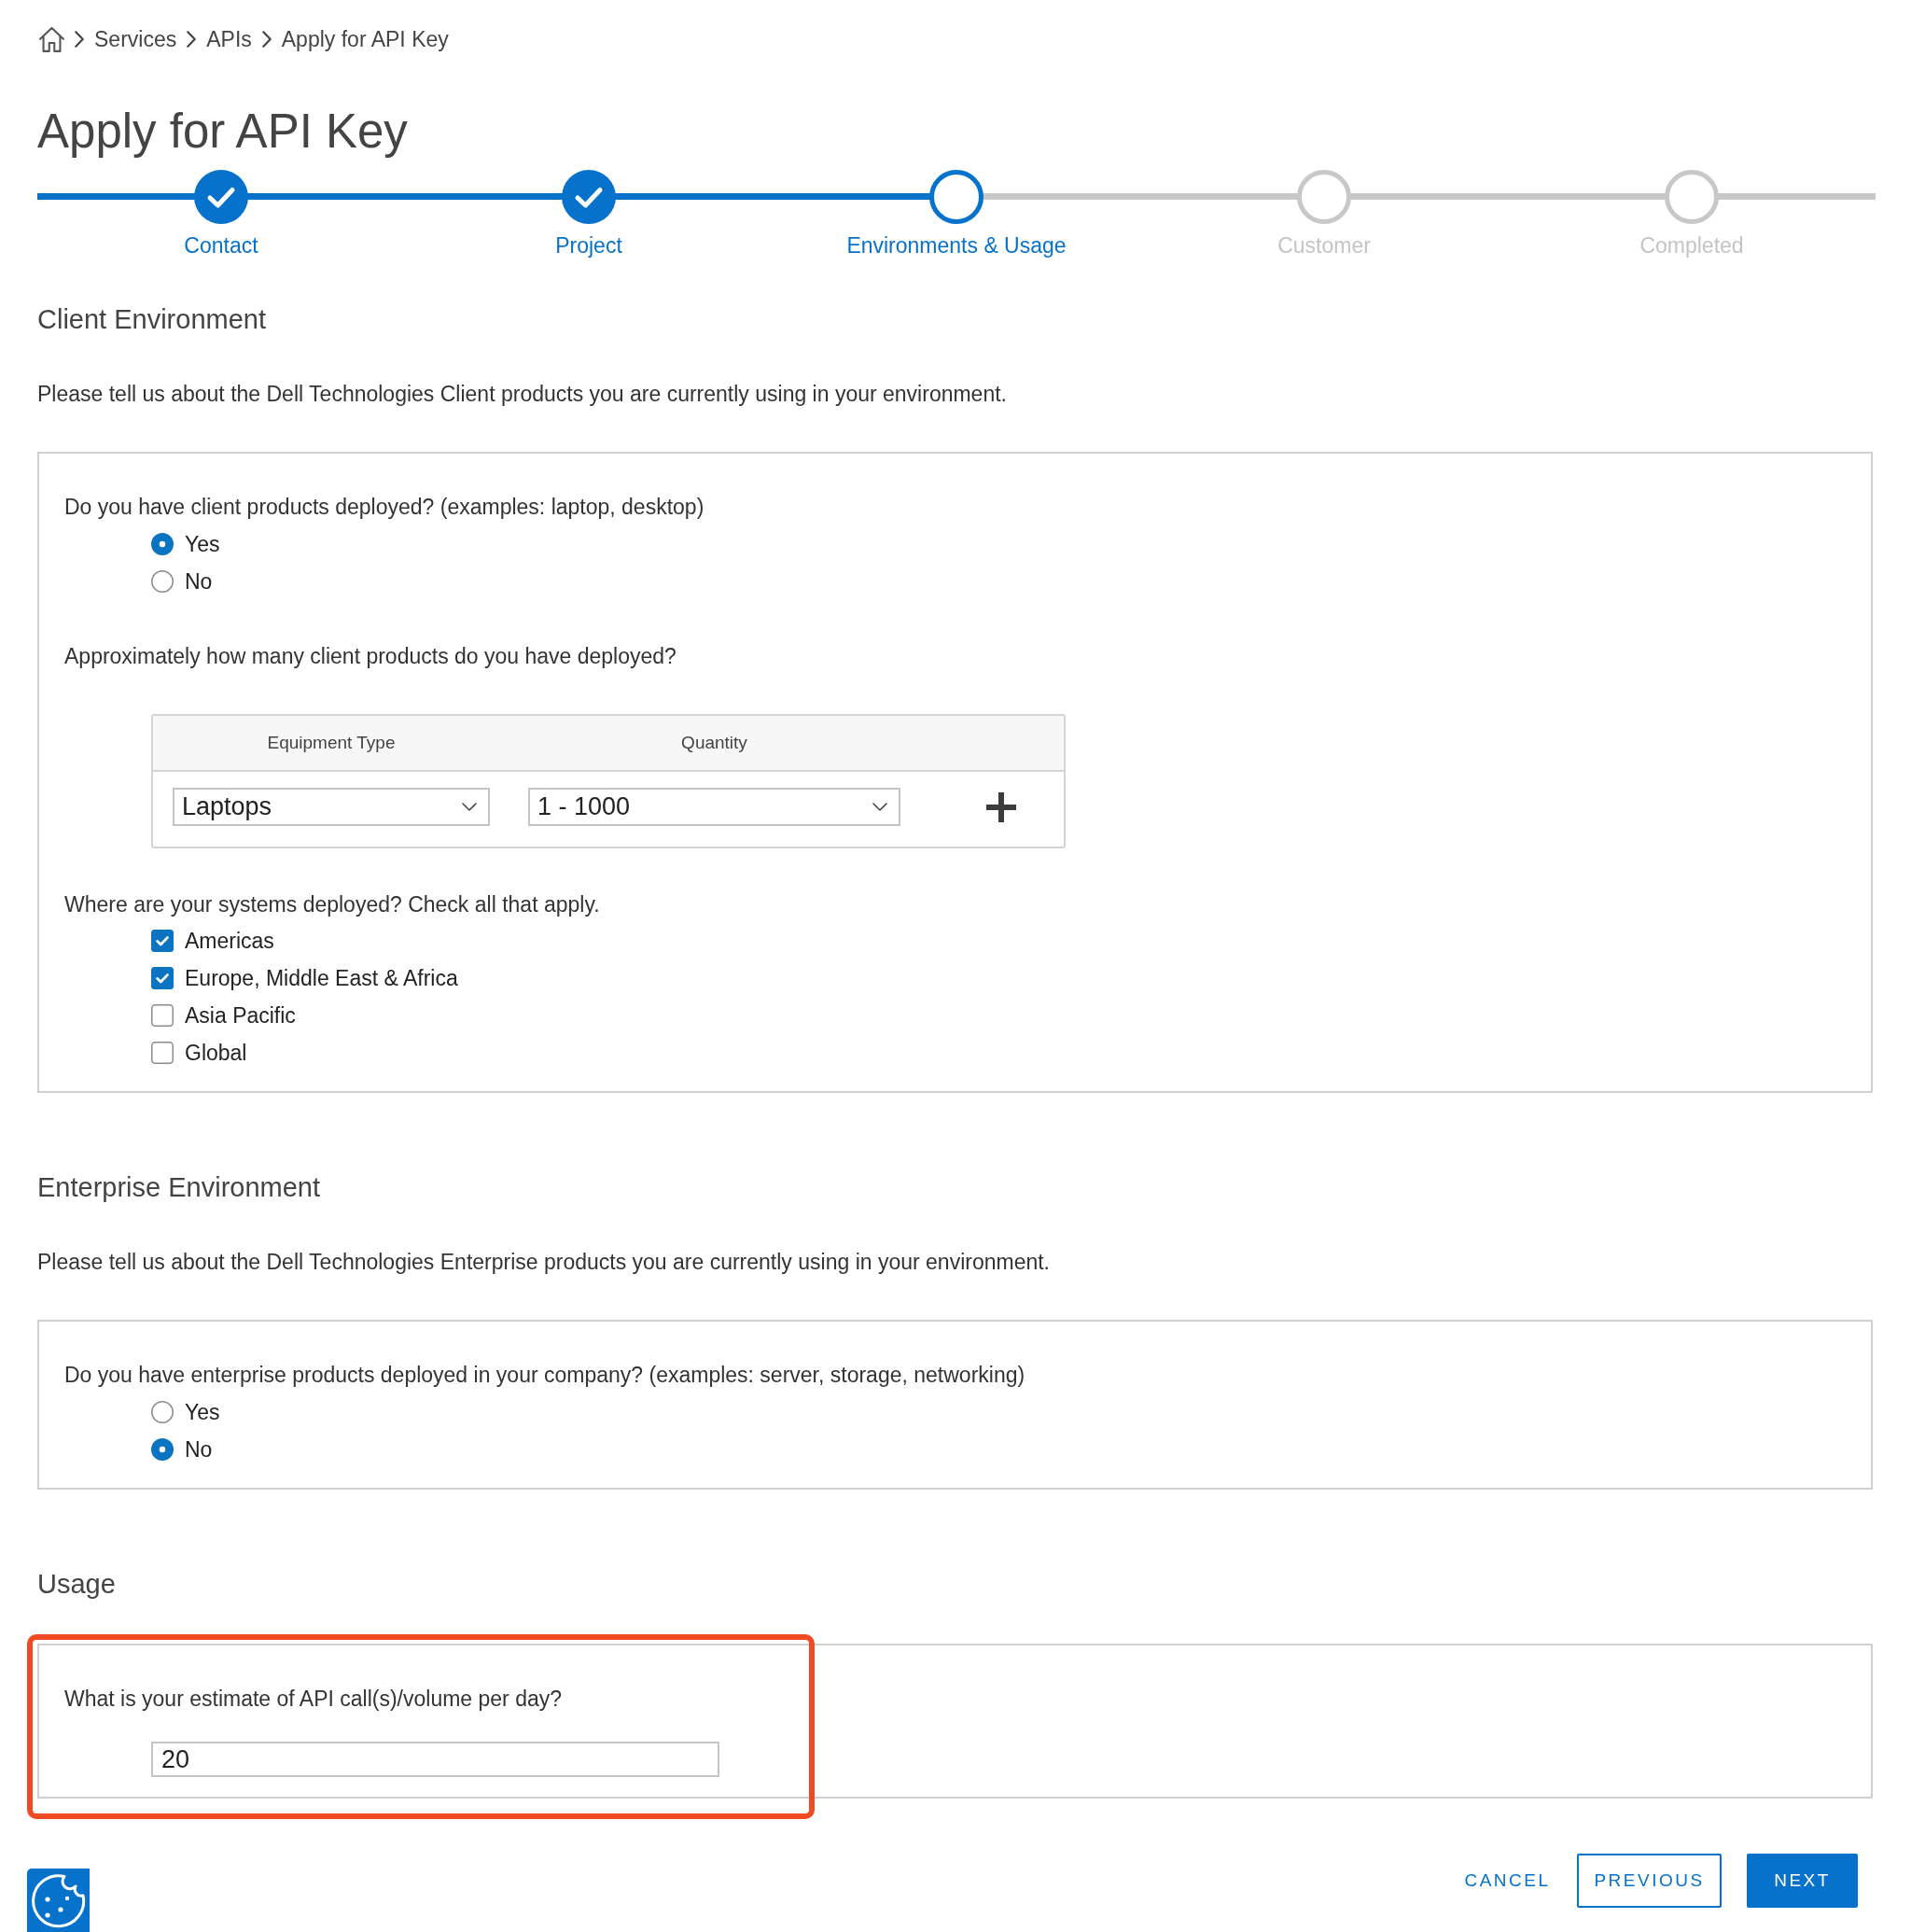 This screenshot has height=1932, width=1911. I want to click on checkbox-label: Asia Pacific, so click(240, 1015).